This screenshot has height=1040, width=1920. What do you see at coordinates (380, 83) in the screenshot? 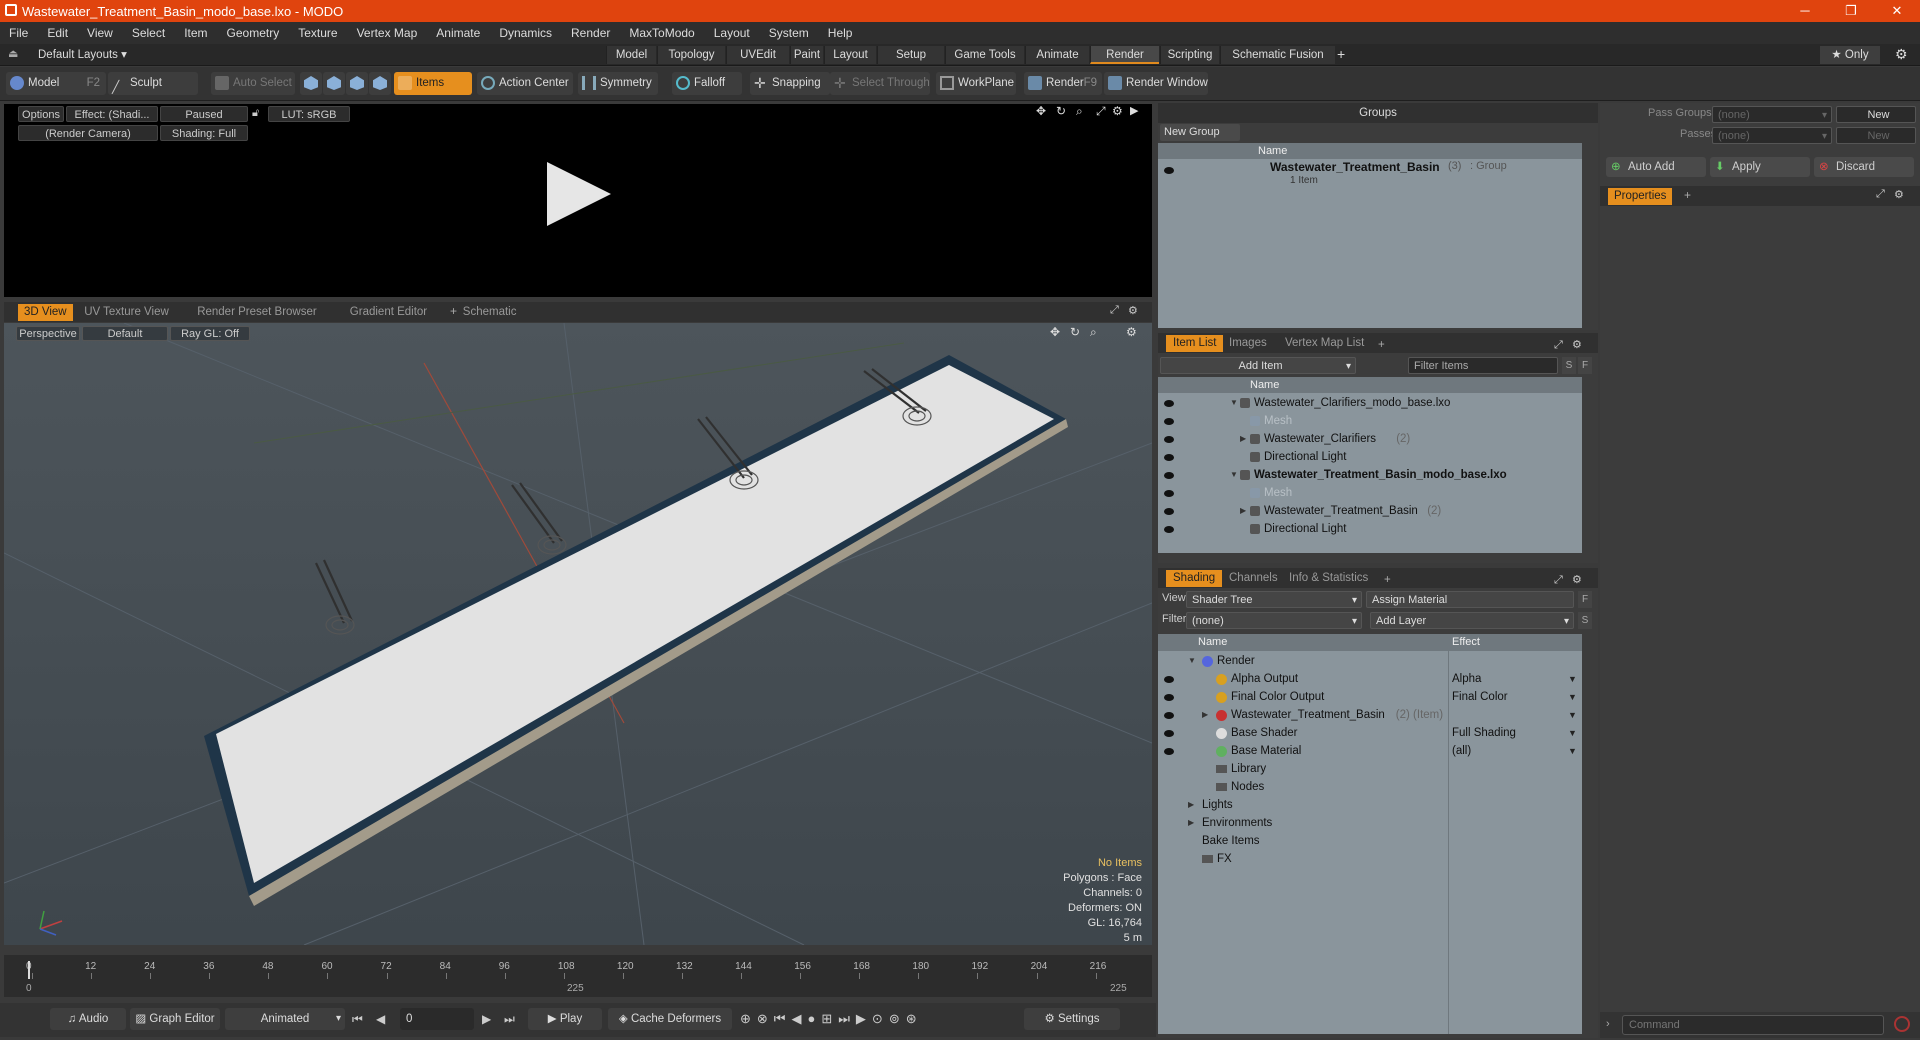
I see `materials-mode-button` at bounding box center [380, 83].